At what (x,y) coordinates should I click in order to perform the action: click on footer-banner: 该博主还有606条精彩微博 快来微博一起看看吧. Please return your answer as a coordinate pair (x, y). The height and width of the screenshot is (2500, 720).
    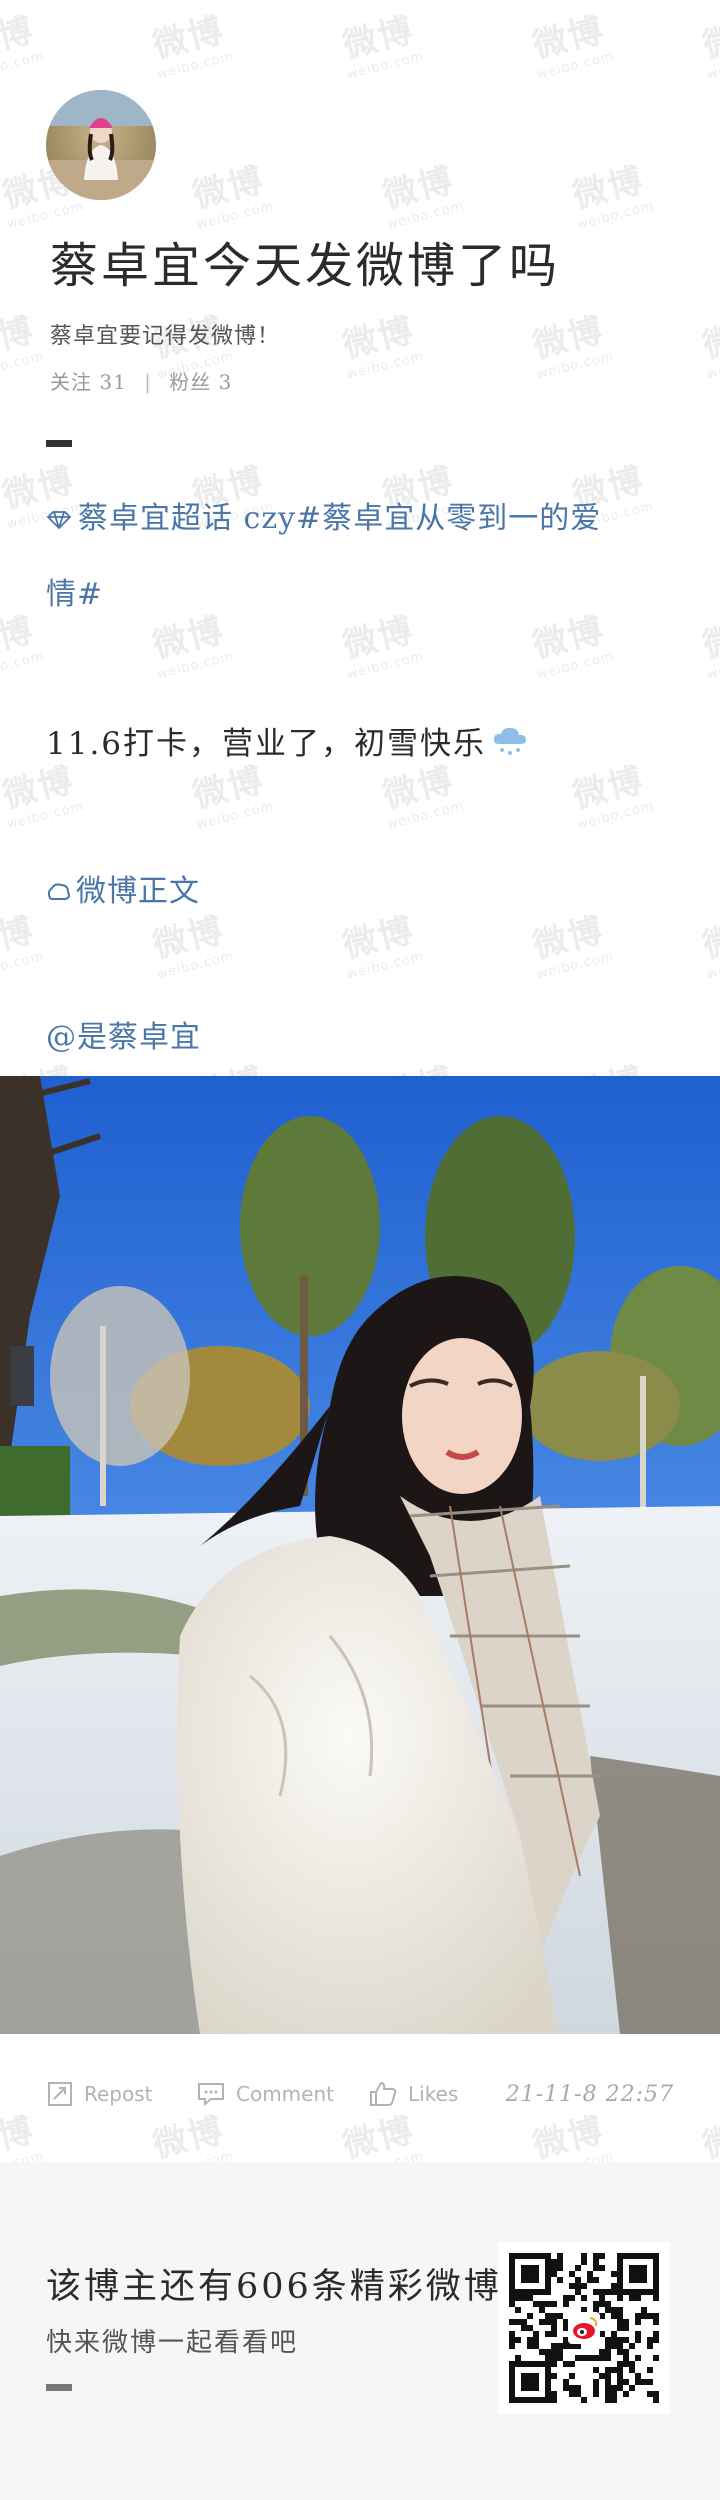
    Looking at the image, I should click on (360, 2331).